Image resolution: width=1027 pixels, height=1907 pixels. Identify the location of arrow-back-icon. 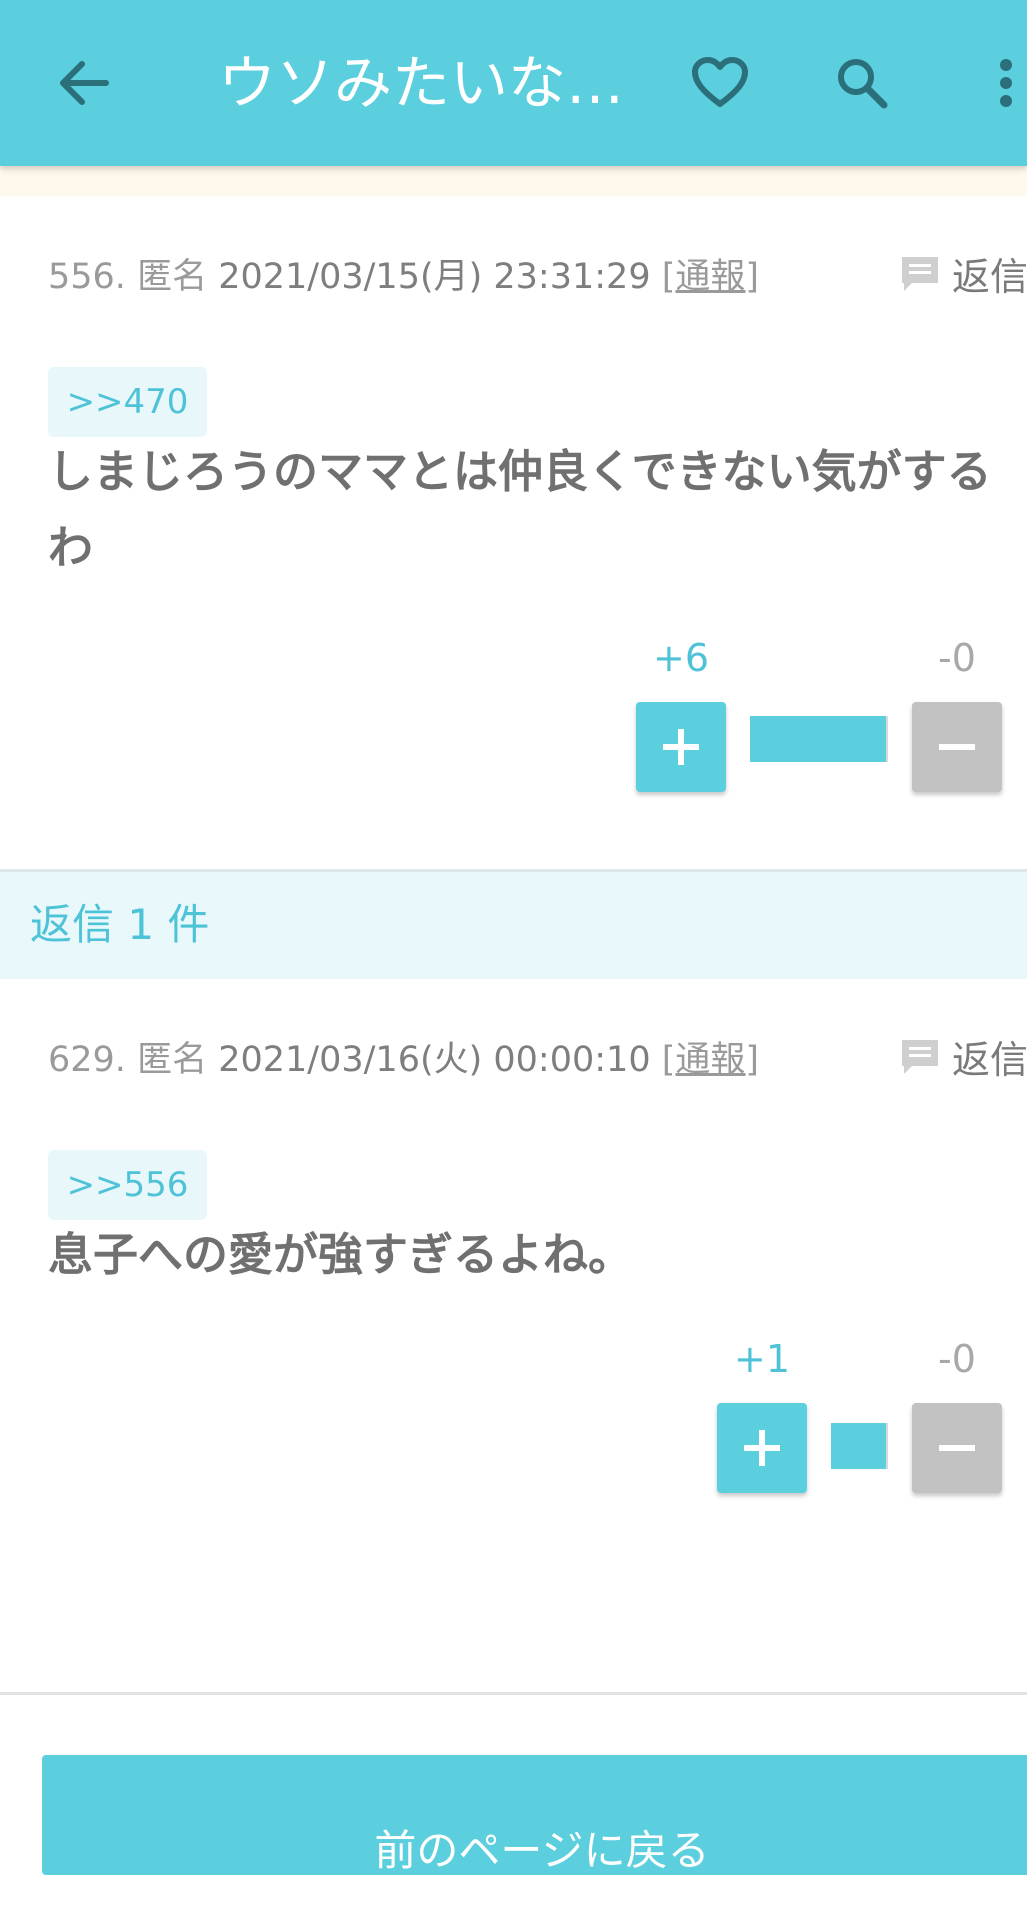
(84, 83).